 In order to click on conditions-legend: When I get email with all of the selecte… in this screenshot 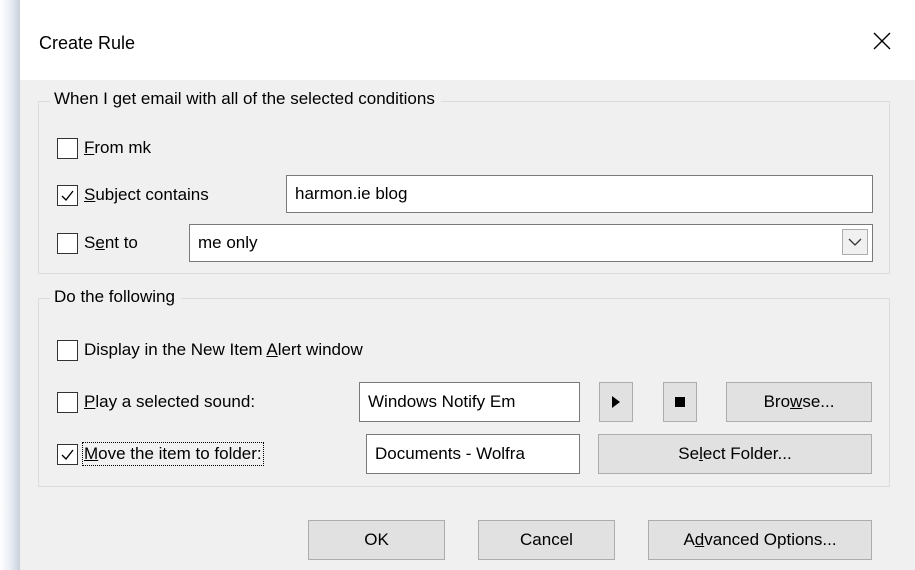, I will do `click(245, 99)`.